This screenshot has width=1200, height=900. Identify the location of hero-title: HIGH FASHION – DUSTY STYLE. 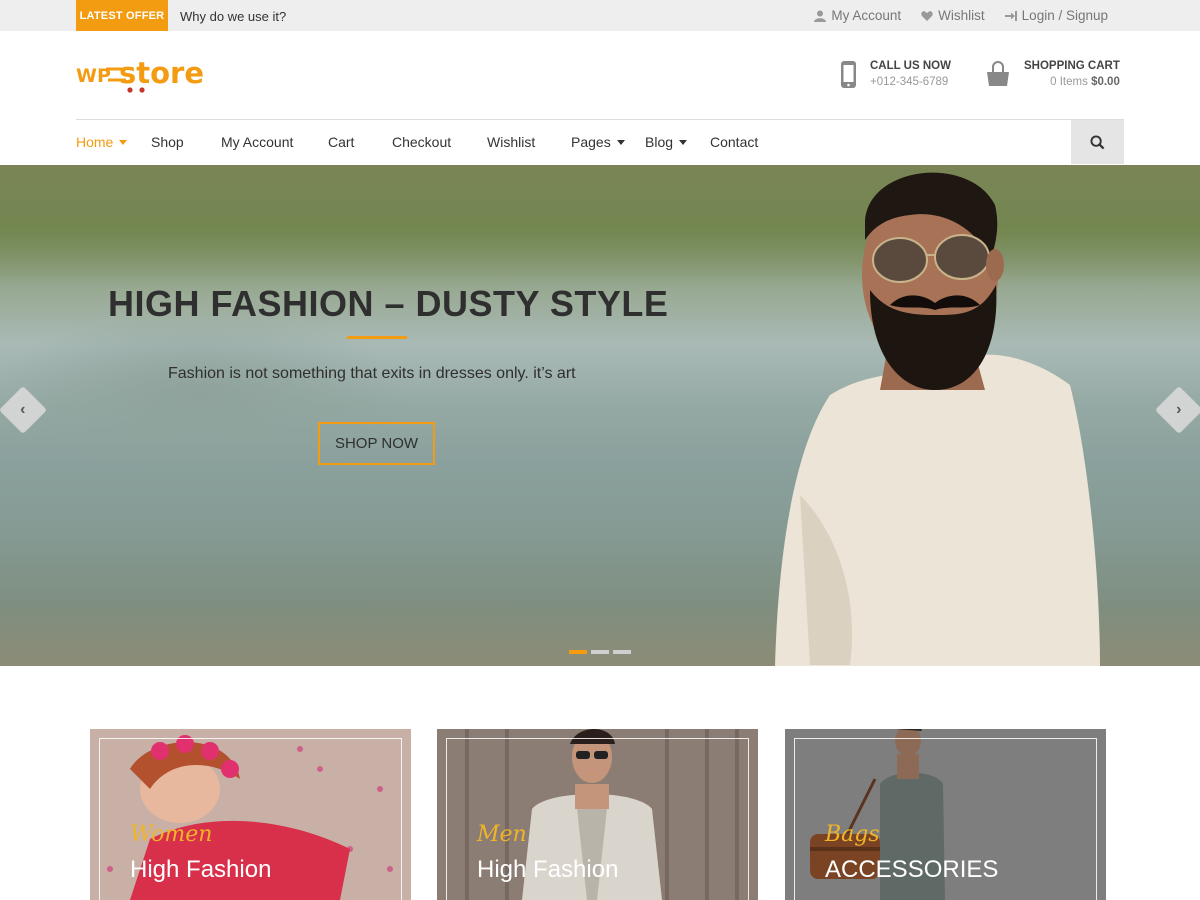
(388, 303).